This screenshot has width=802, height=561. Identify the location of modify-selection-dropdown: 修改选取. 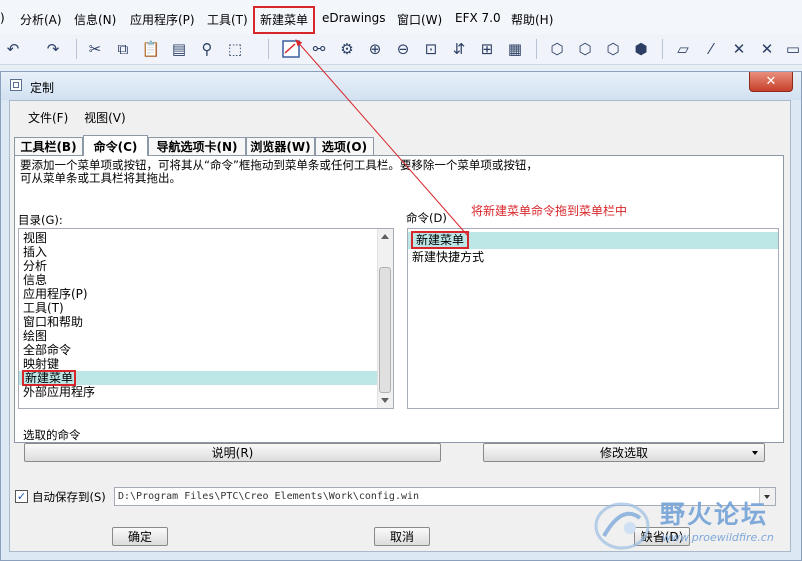
(624, 452).